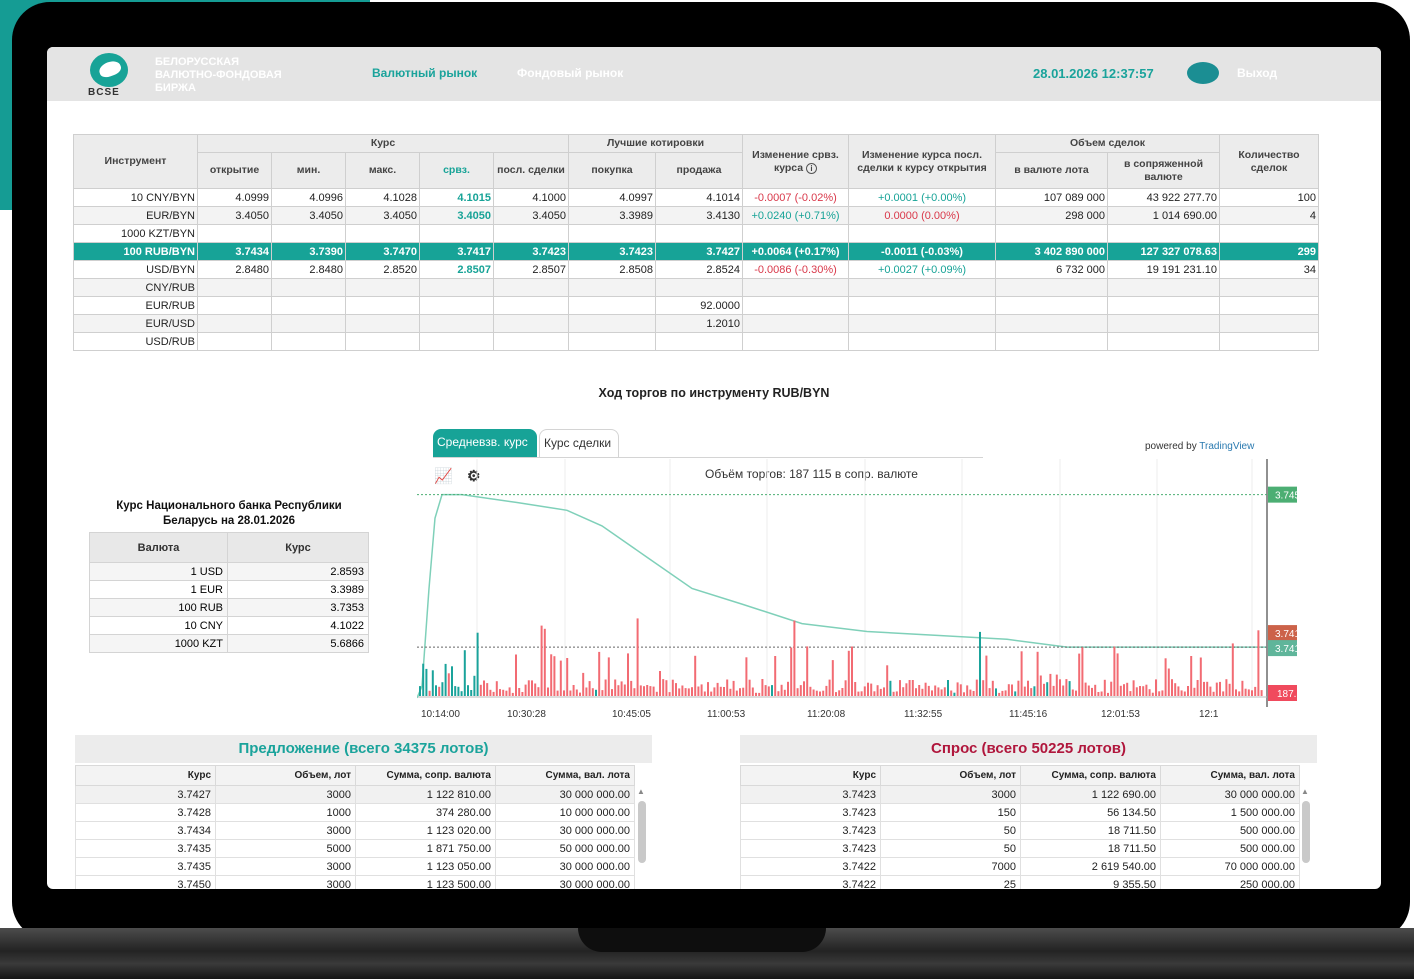  Describe the element at coordinates (612, 269) in the screenshot. I see `quote-cell: 2.8508` at that location.